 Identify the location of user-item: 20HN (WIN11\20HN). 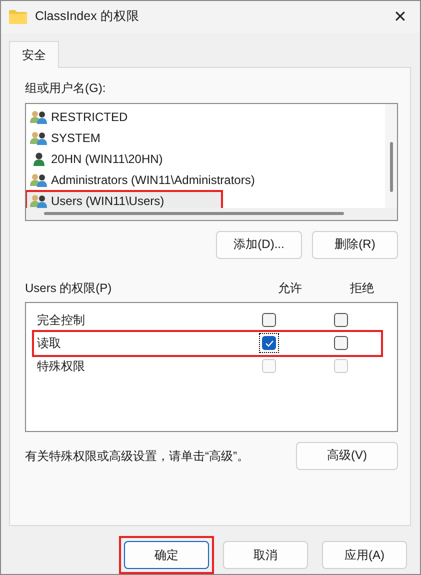
(204, 159).